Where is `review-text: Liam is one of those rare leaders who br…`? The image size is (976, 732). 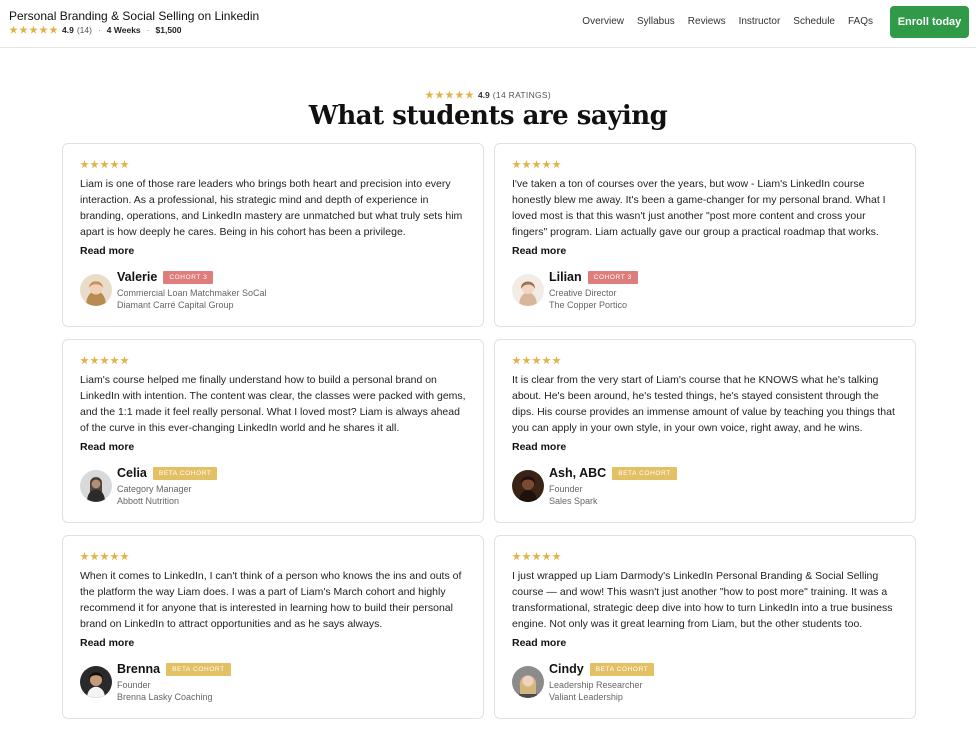 review-text: Liam is one of those rare leaders who br… is located at coordinates (271, 208).